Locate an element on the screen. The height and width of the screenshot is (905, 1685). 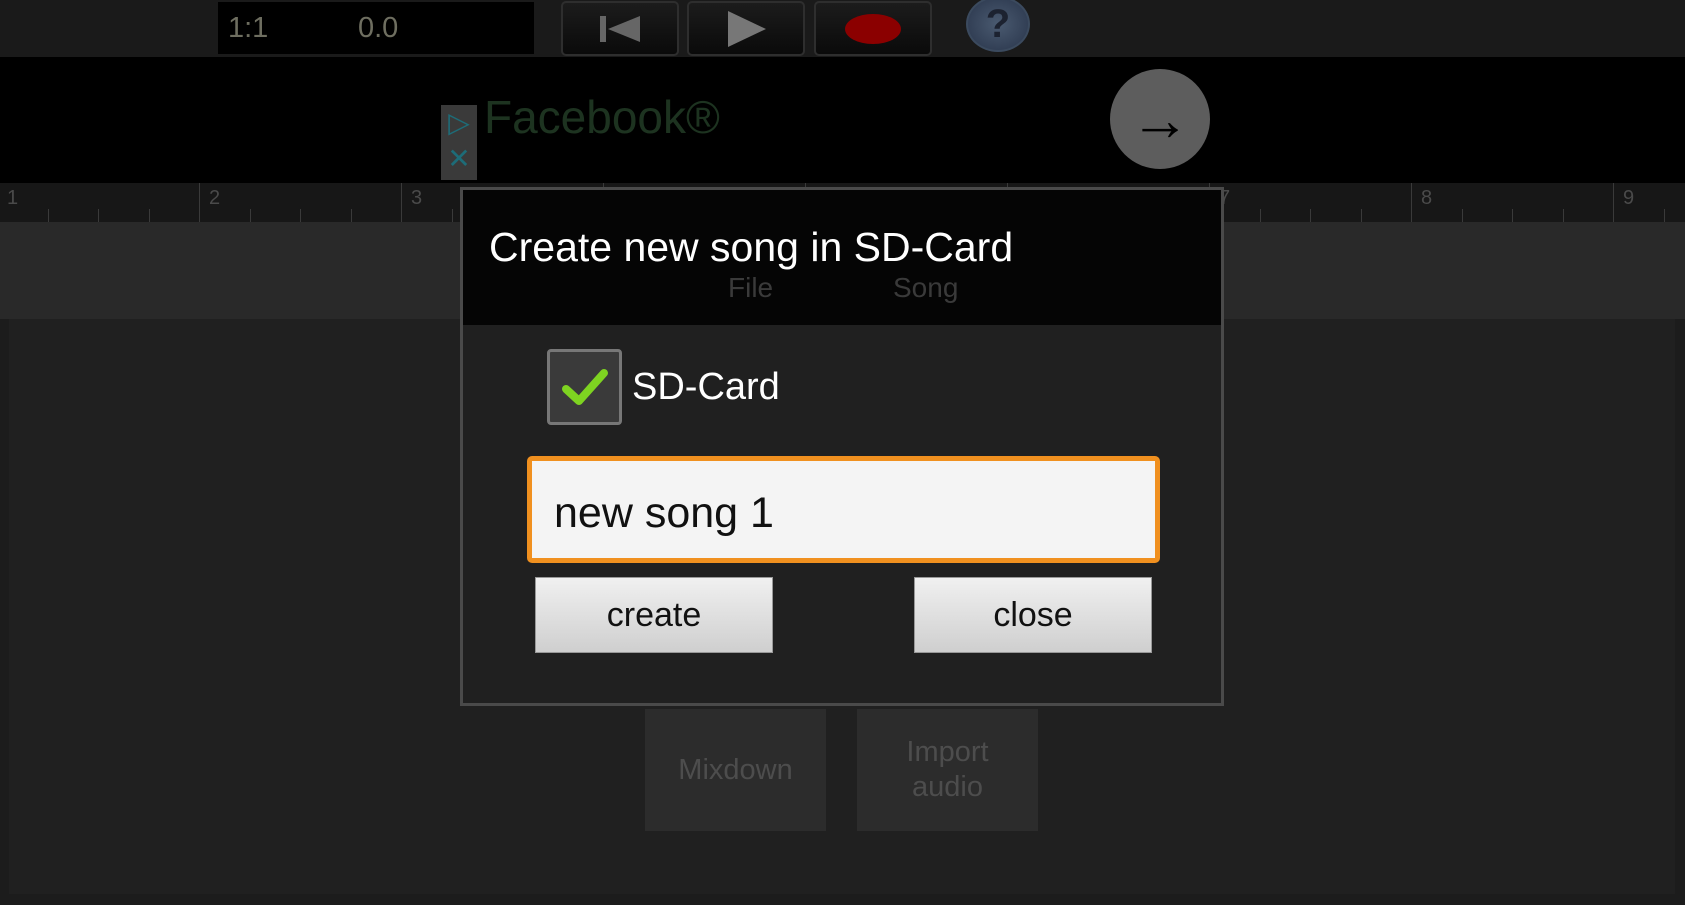
dialog-title: Create new song in SD-Card is located at coordinates (751, 247).